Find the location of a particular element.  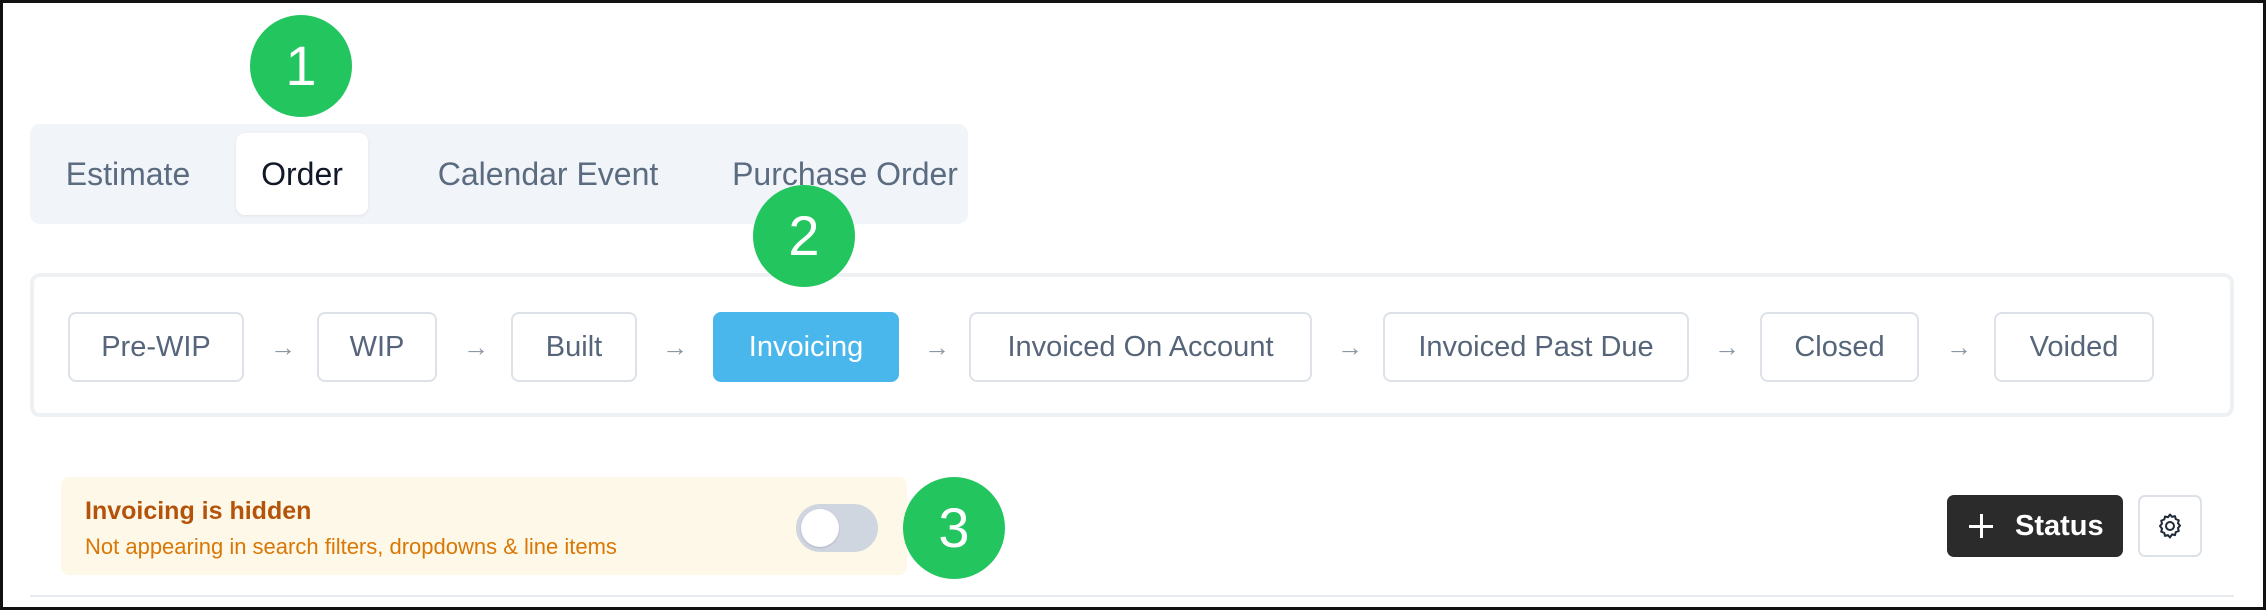

add-status-label: Status is located at coordinates (2059, 526).